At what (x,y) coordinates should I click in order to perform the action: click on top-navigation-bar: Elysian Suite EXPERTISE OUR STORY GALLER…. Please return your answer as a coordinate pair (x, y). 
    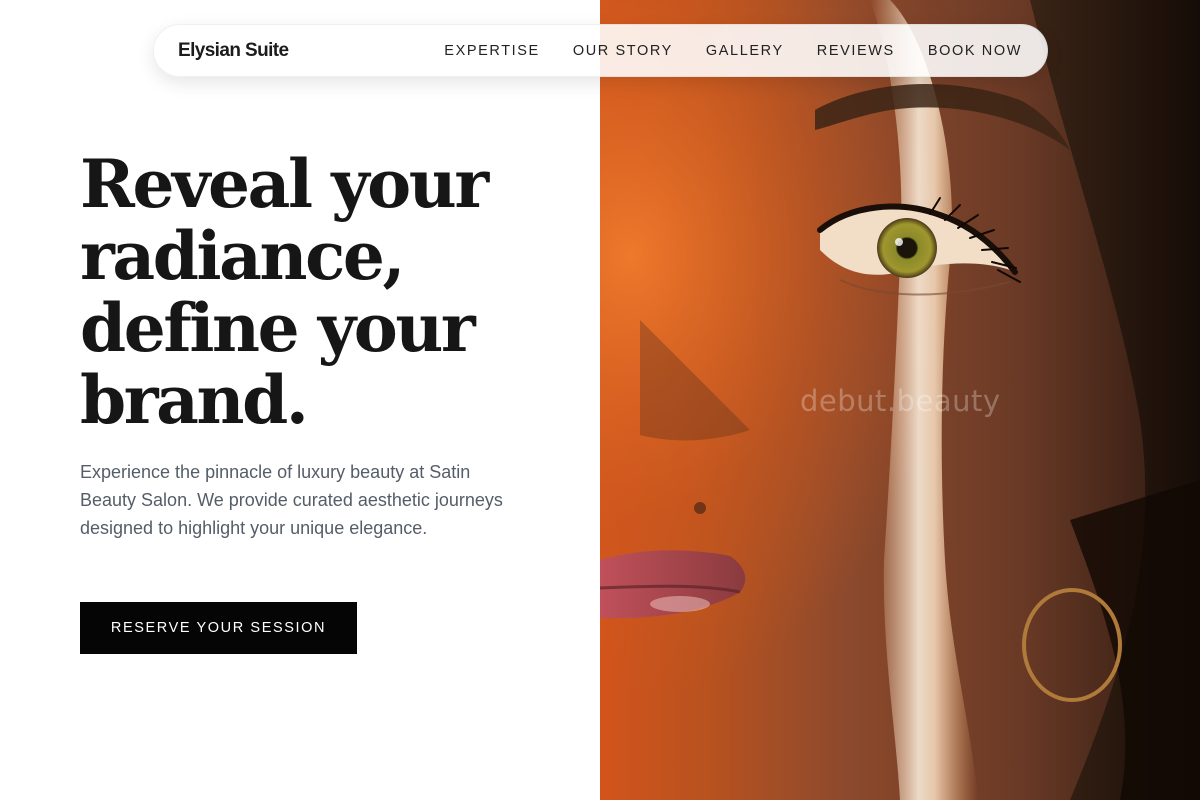
    Looking at the image, I should click on (600, 50).